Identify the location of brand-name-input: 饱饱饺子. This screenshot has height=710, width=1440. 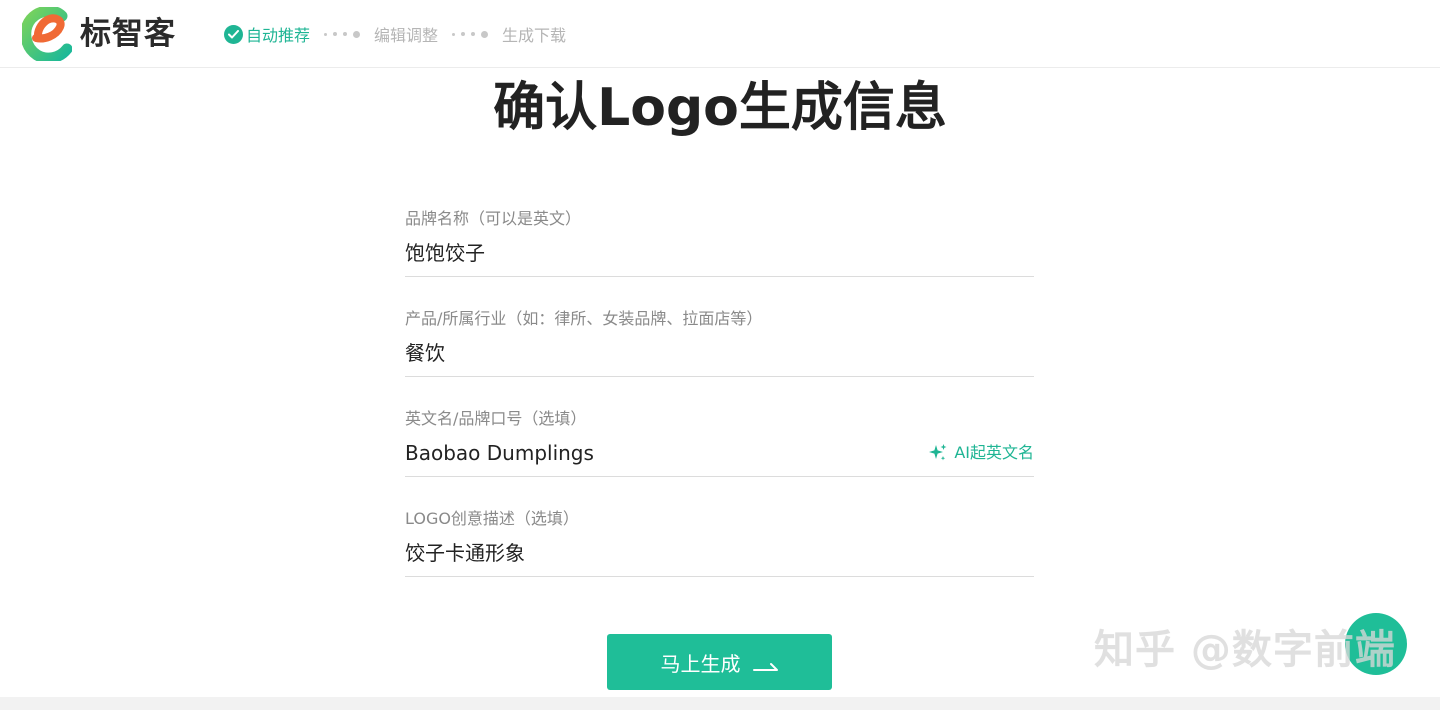
(665, 253).